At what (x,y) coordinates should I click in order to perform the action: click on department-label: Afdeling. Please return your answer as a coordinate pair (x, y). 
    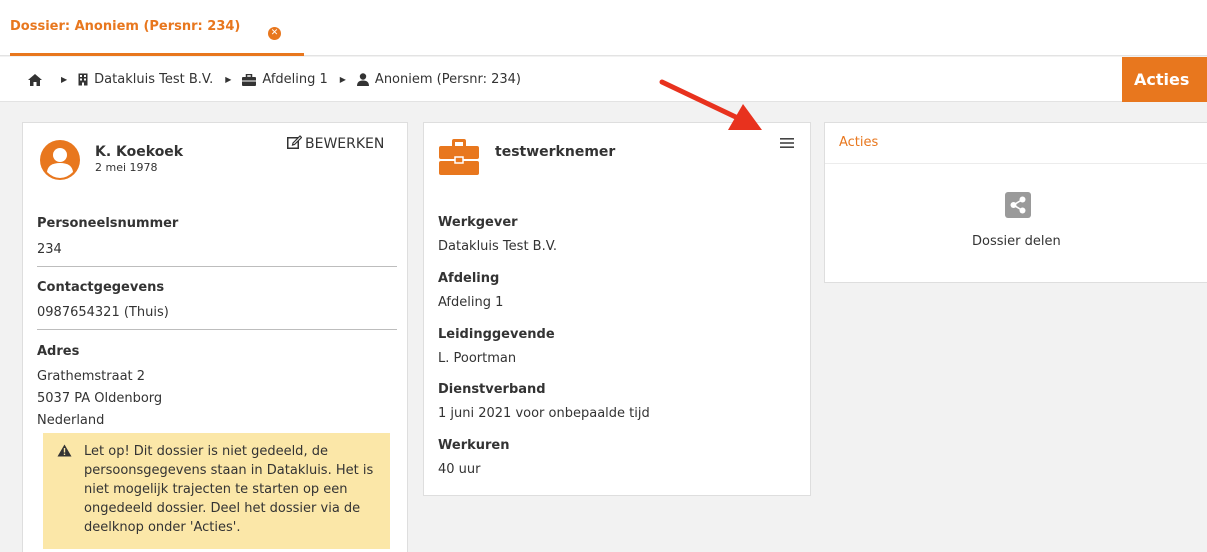
    Looking at the image, I should click on (469, 278).